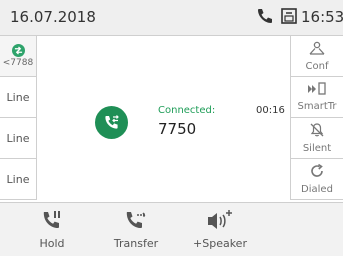 The image size is (343, 256). I want to click on conference-icon, so click(317, 50).